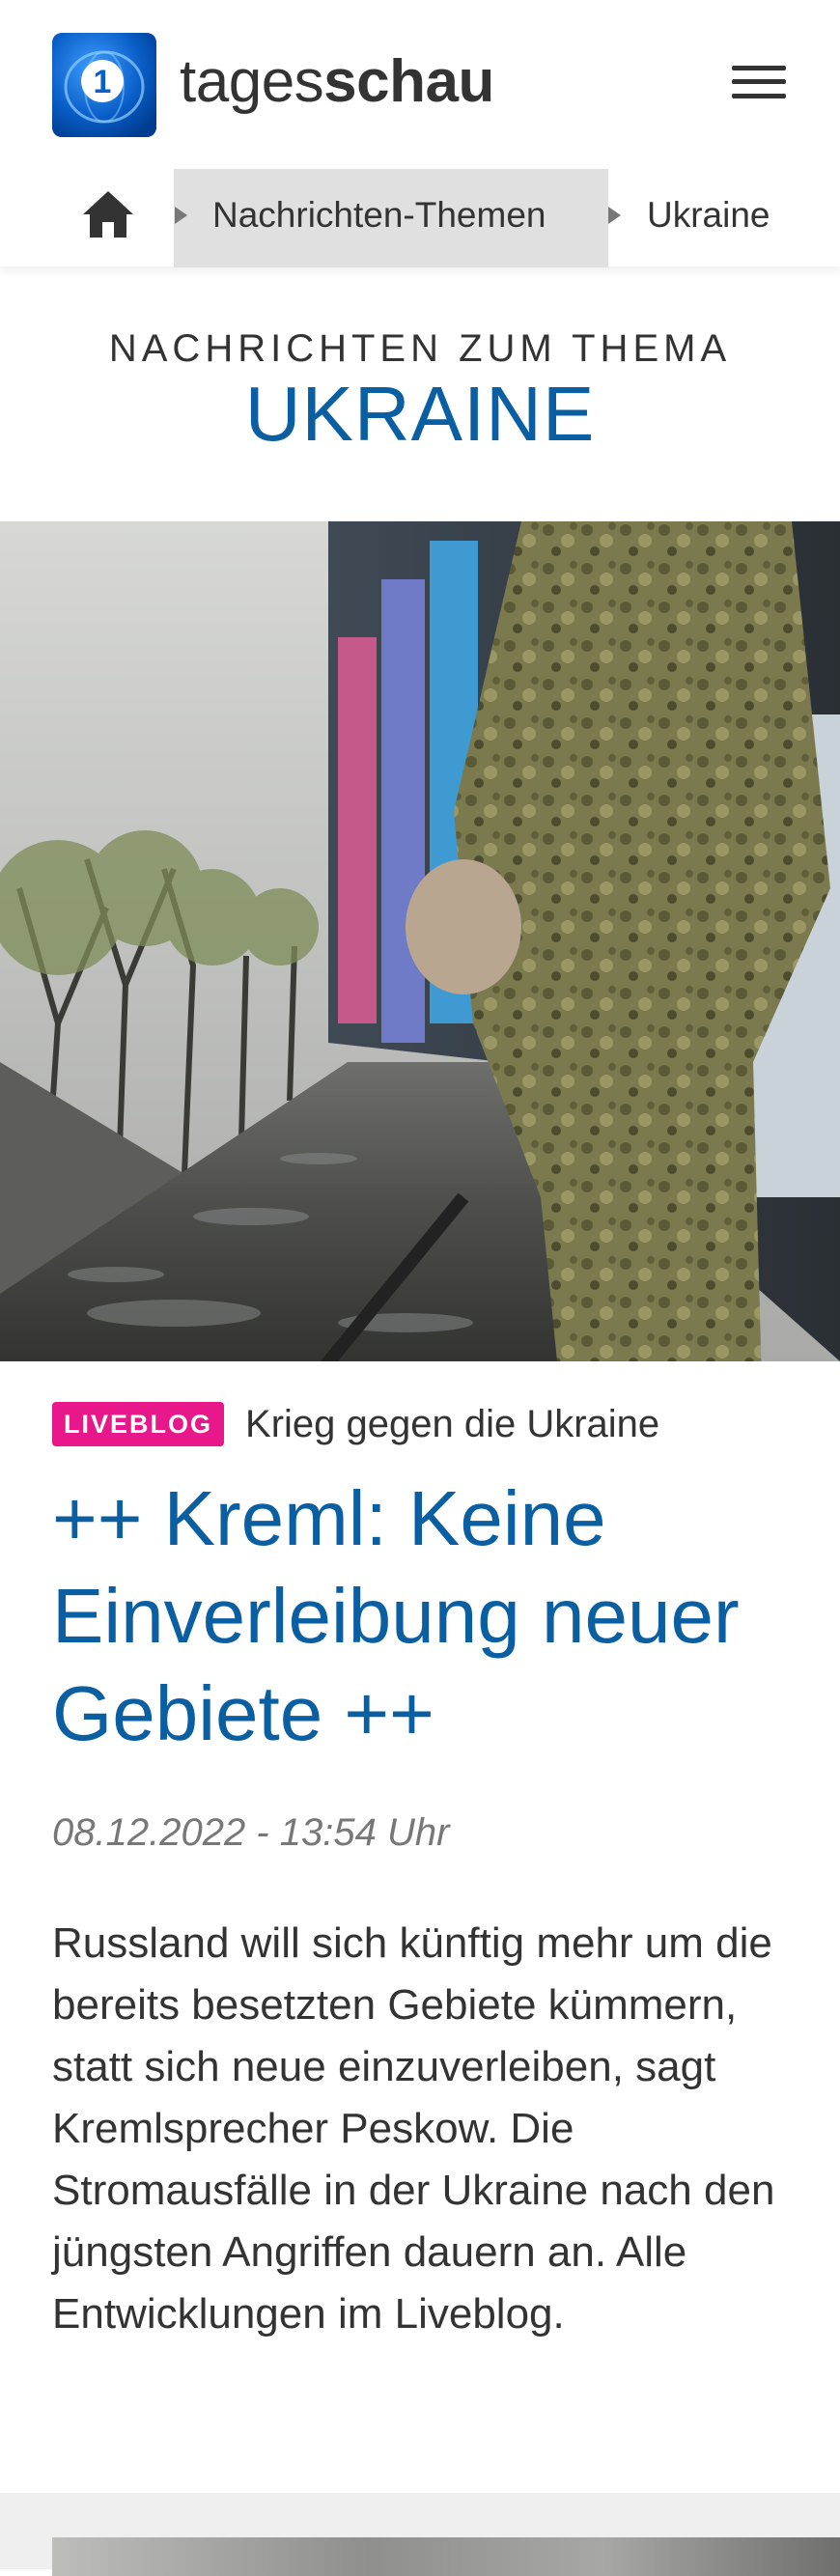  Describe the element at coordinates (420, 2535) in the screenshot. I see `next-teaser-strip` at that location.